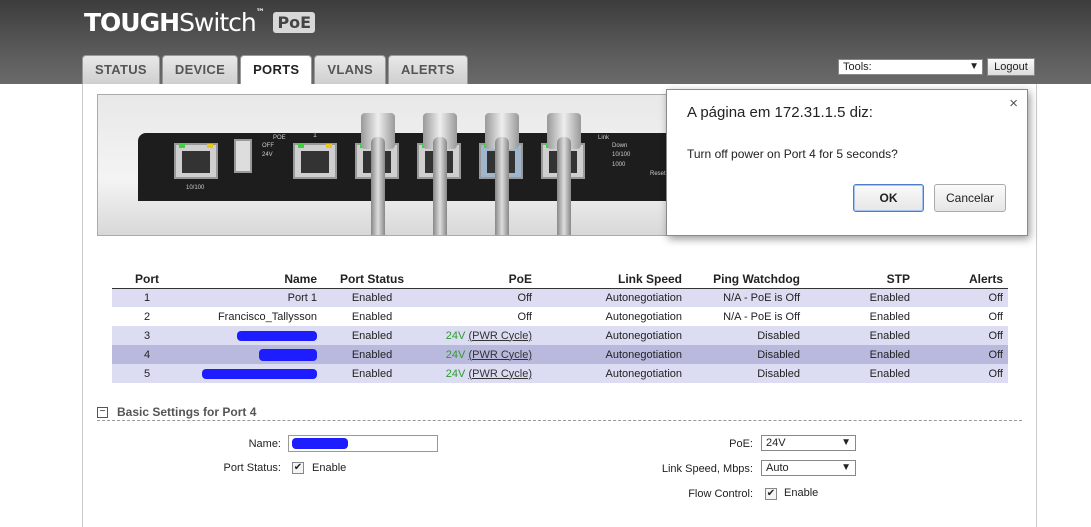  I want to click on mgmt-port, so click(196, 161).